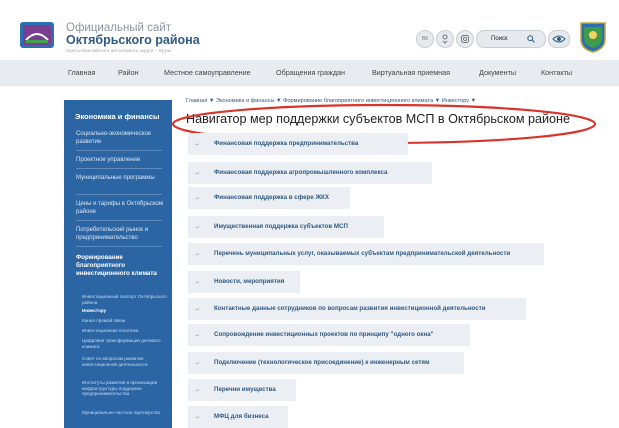 The image size is (619, 428). Describe the element at coordinates (122, 178) in the screenshot. I see `sidebar-item-municipal-programs: Муниципальные программы` at that location.